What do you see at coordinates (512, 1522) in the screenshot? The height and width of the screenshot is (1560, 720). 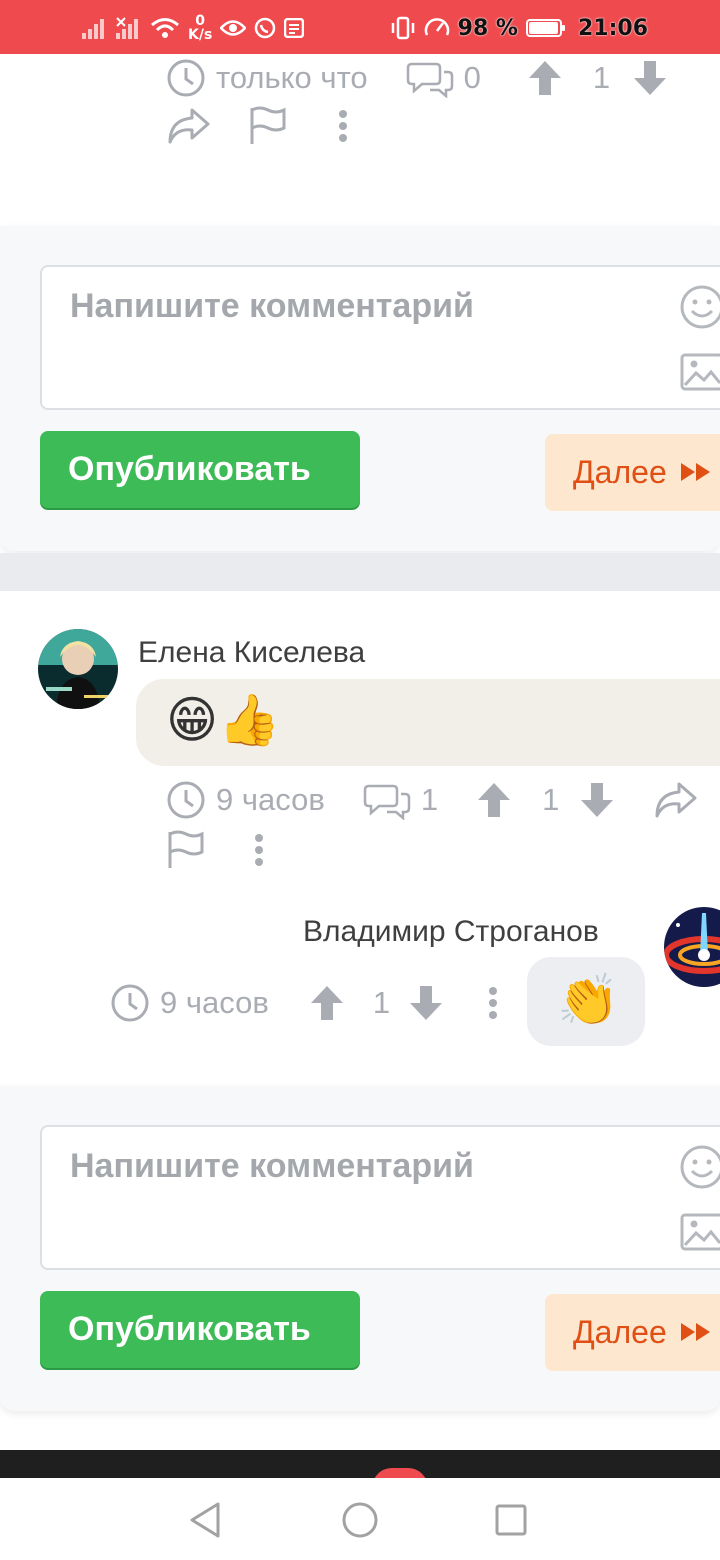 I see `recent-apps-icon` at bounding box center [512, 1522].